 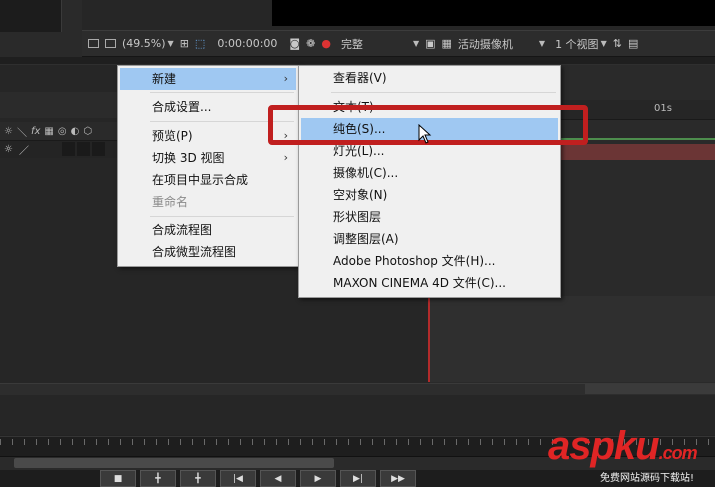 I want to click on menu-item-flowchart: 合成流程图, so click(x=208, y=230).